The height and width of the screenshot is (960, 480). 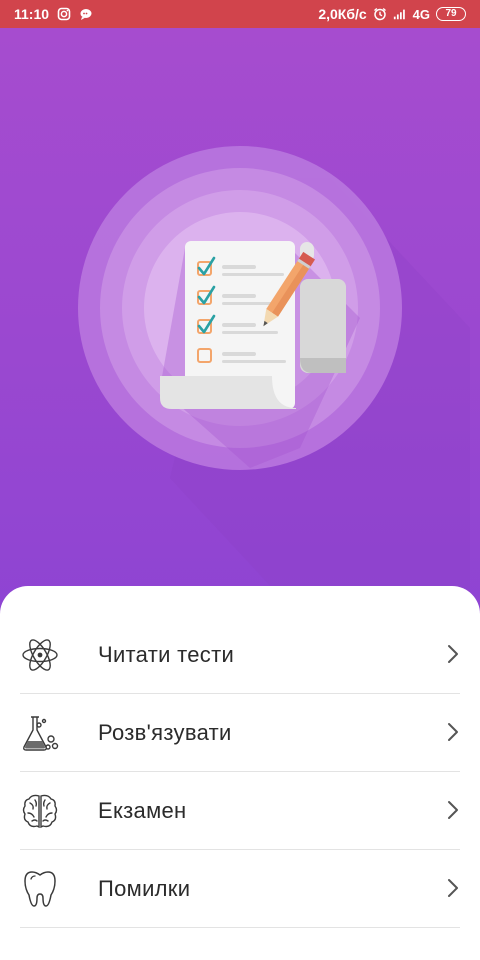 What do you see at coordinates (40, 889) in the screenshot?
I see `tooth-icon` at bounding box center [40, 889].